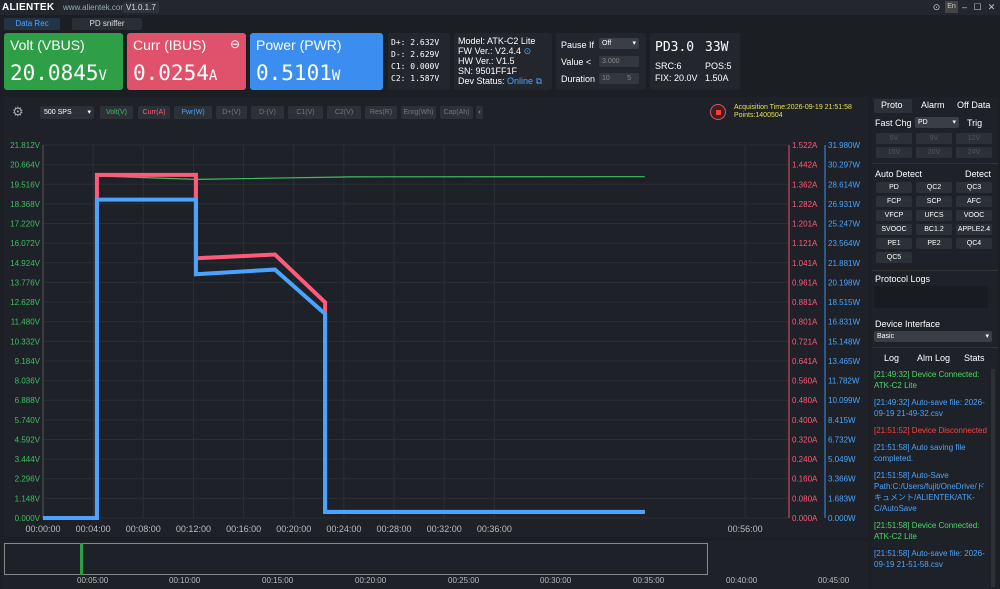 The width and height of the screenshot is (1000, 589). What do you see at coordinates (634, 43) in the screenshot?
I see `chevron-down-icon: ▾` at bounding box center [634, 43].